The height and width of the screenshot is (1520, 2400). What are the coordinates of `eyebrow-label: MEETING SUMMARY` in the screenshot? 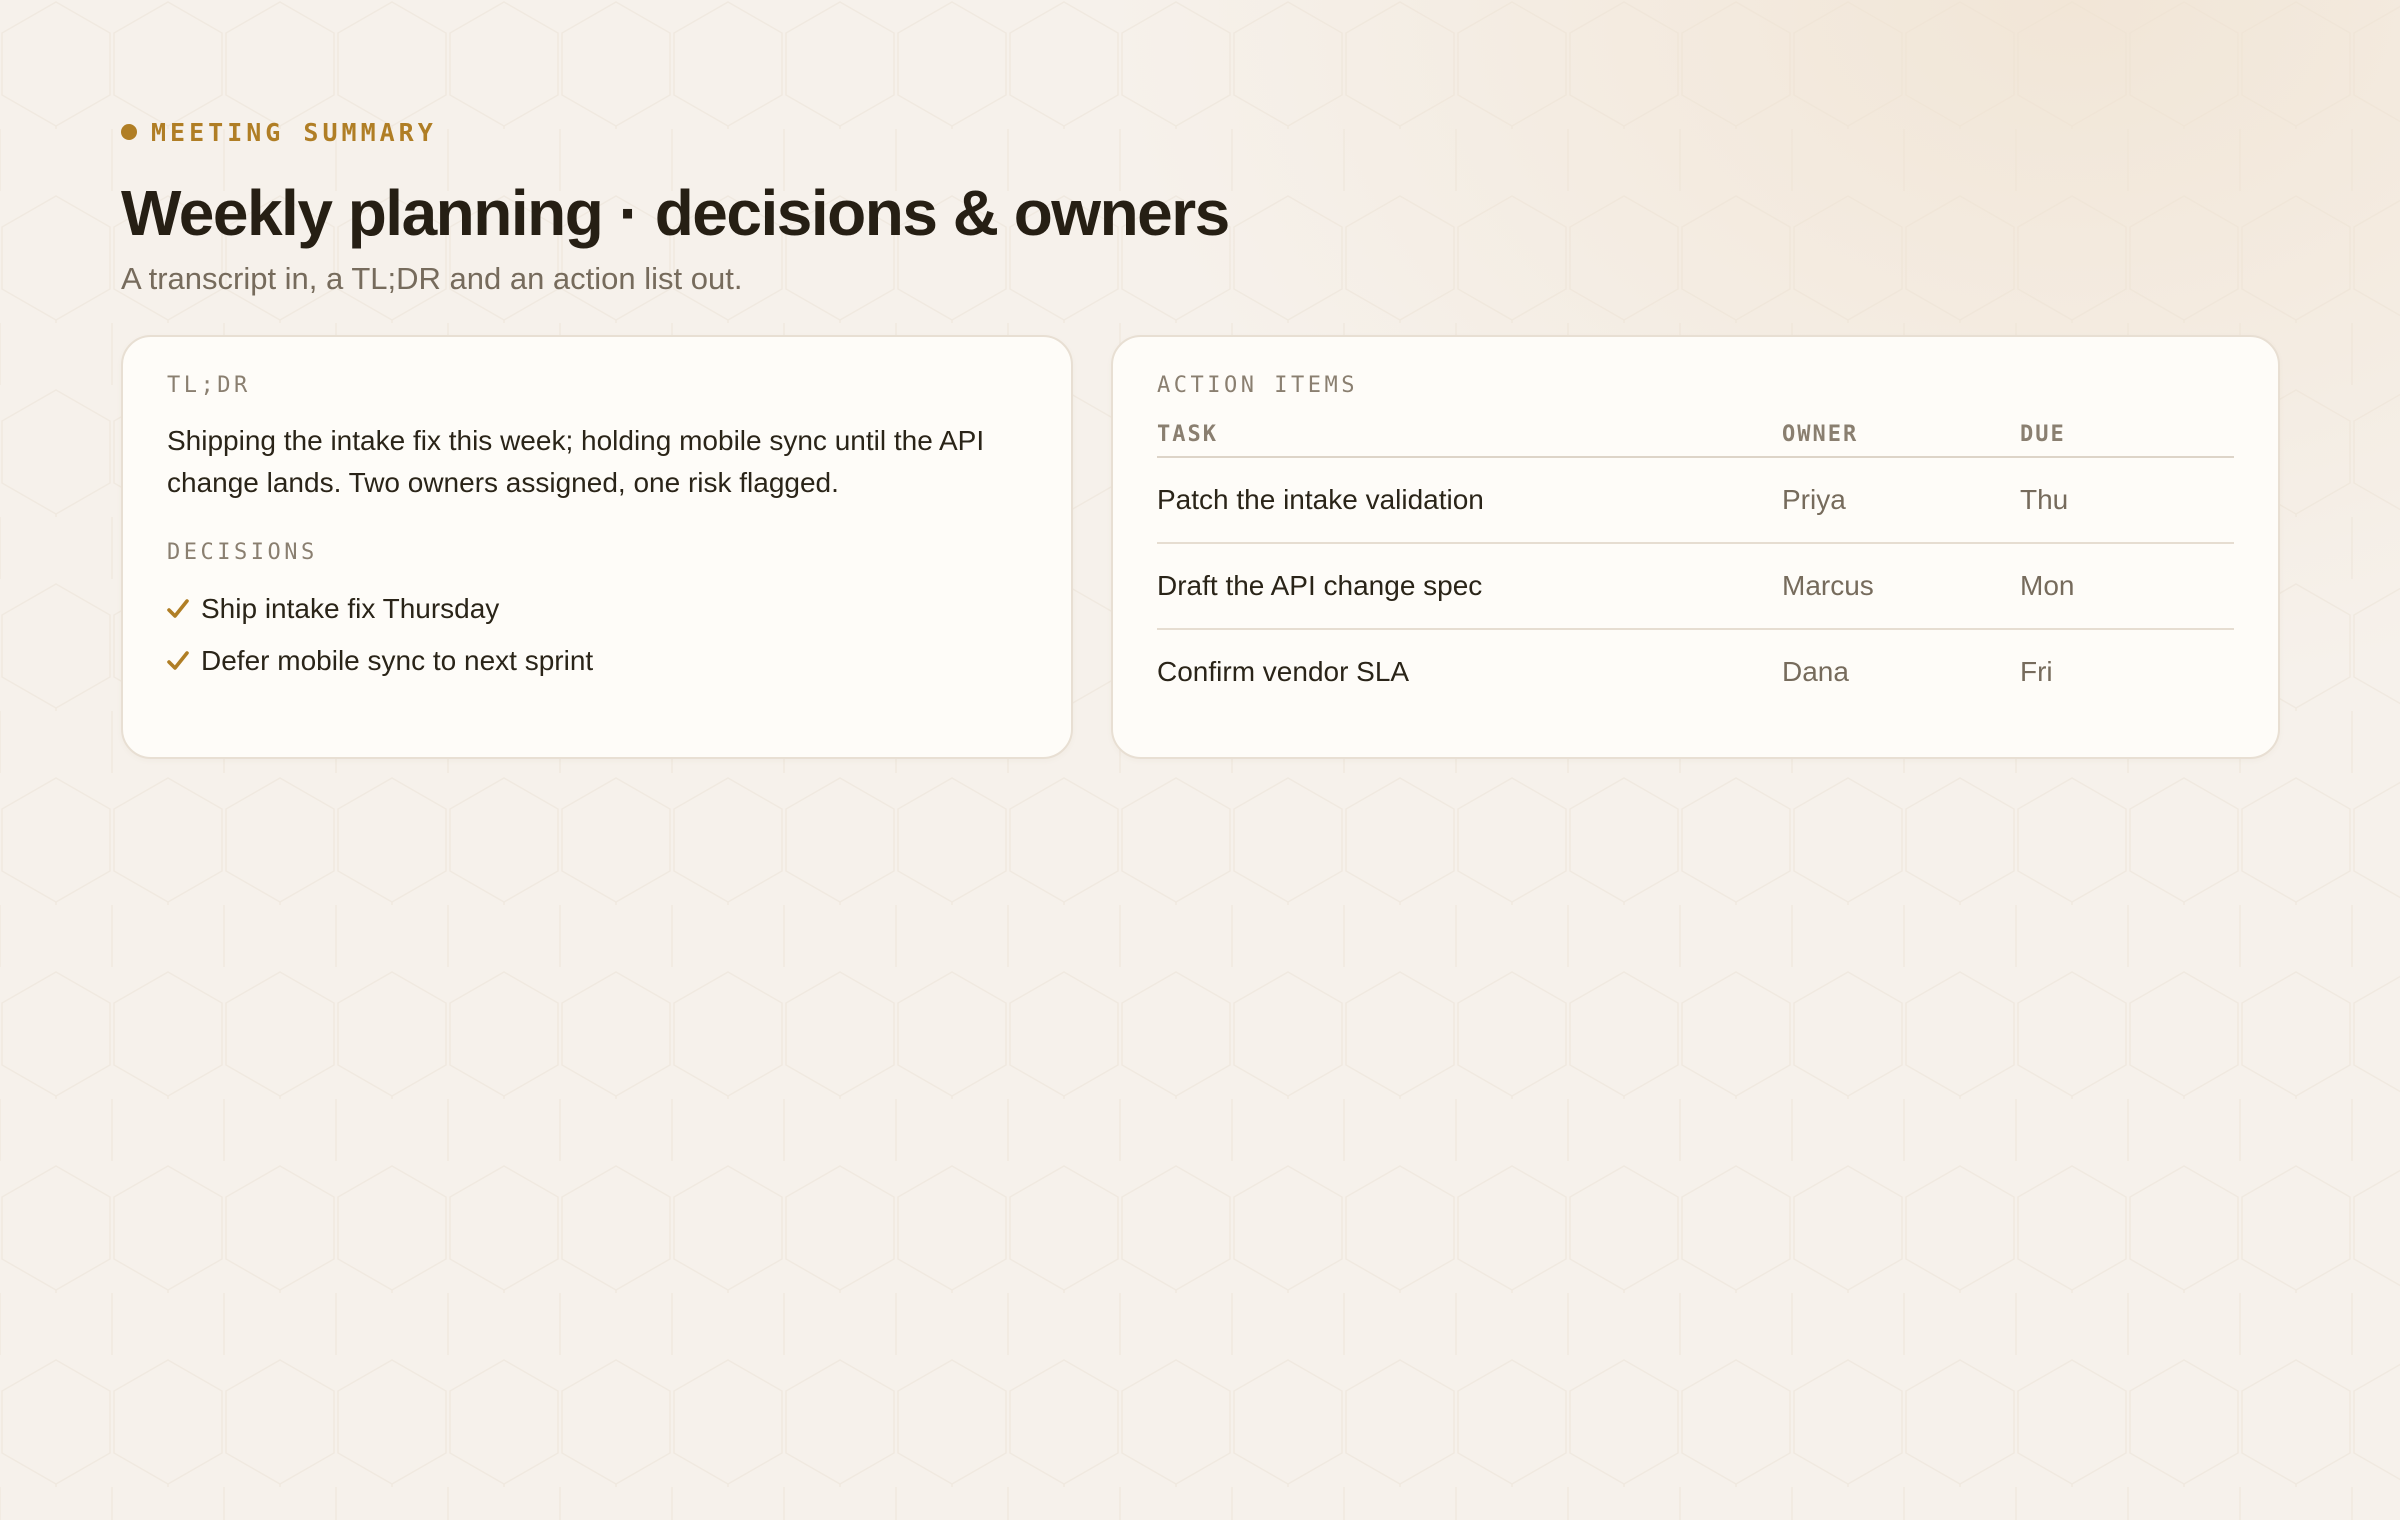 It's located at (294, 132).